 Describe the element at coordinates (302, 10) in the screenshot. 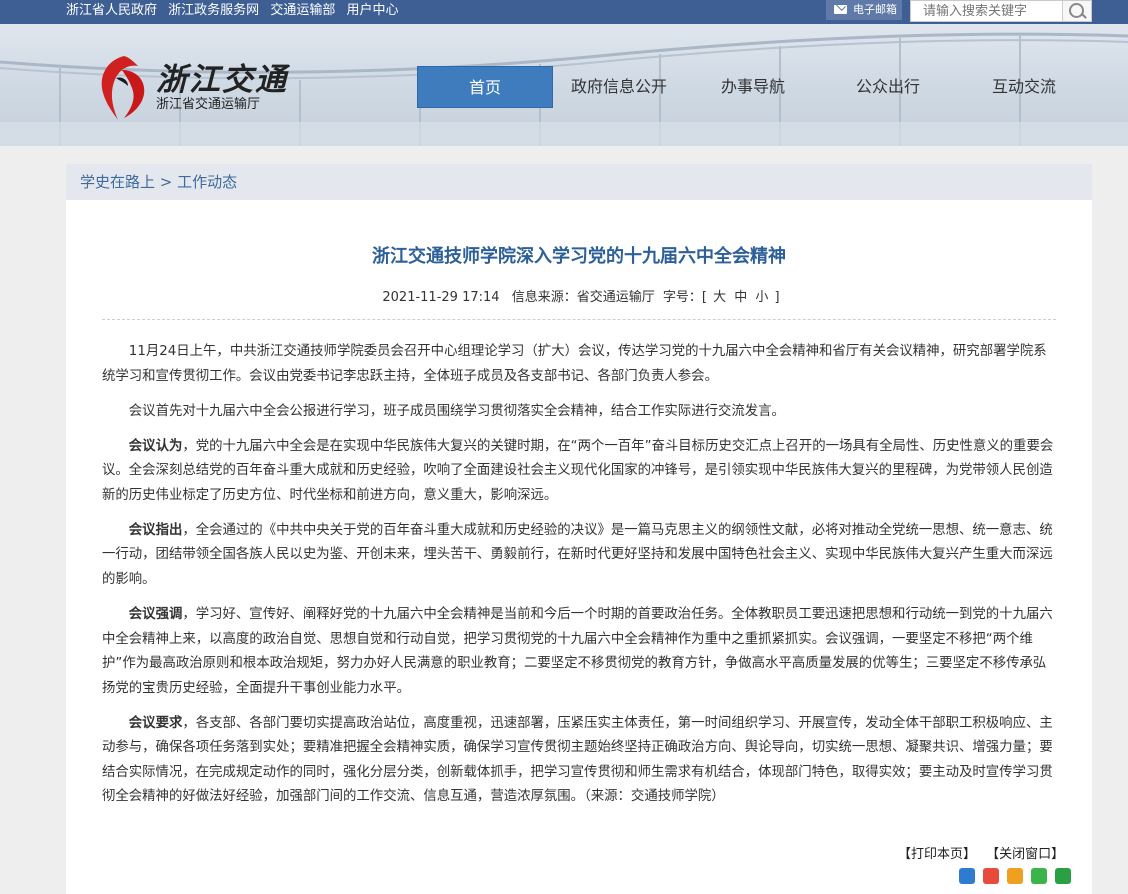

I see `top-link-mot: 交通运输部` at that location.